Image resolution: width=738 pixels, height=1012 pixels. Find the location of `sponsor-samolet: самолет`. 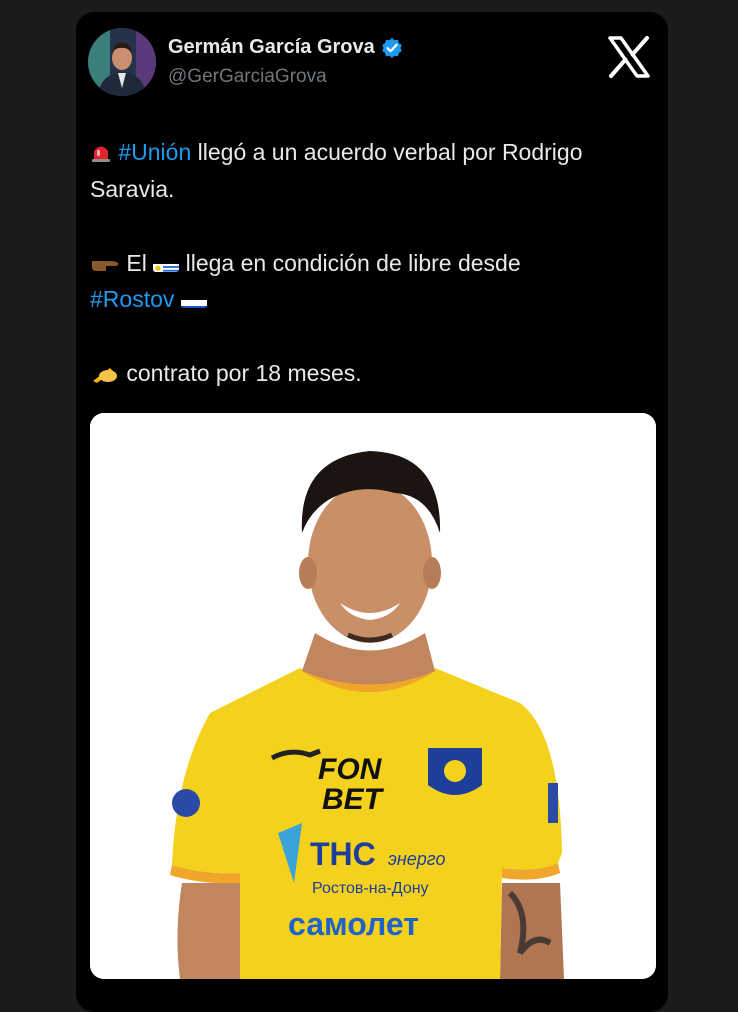

sponsor-samolet: самолет is located at coordinates (353, 924).